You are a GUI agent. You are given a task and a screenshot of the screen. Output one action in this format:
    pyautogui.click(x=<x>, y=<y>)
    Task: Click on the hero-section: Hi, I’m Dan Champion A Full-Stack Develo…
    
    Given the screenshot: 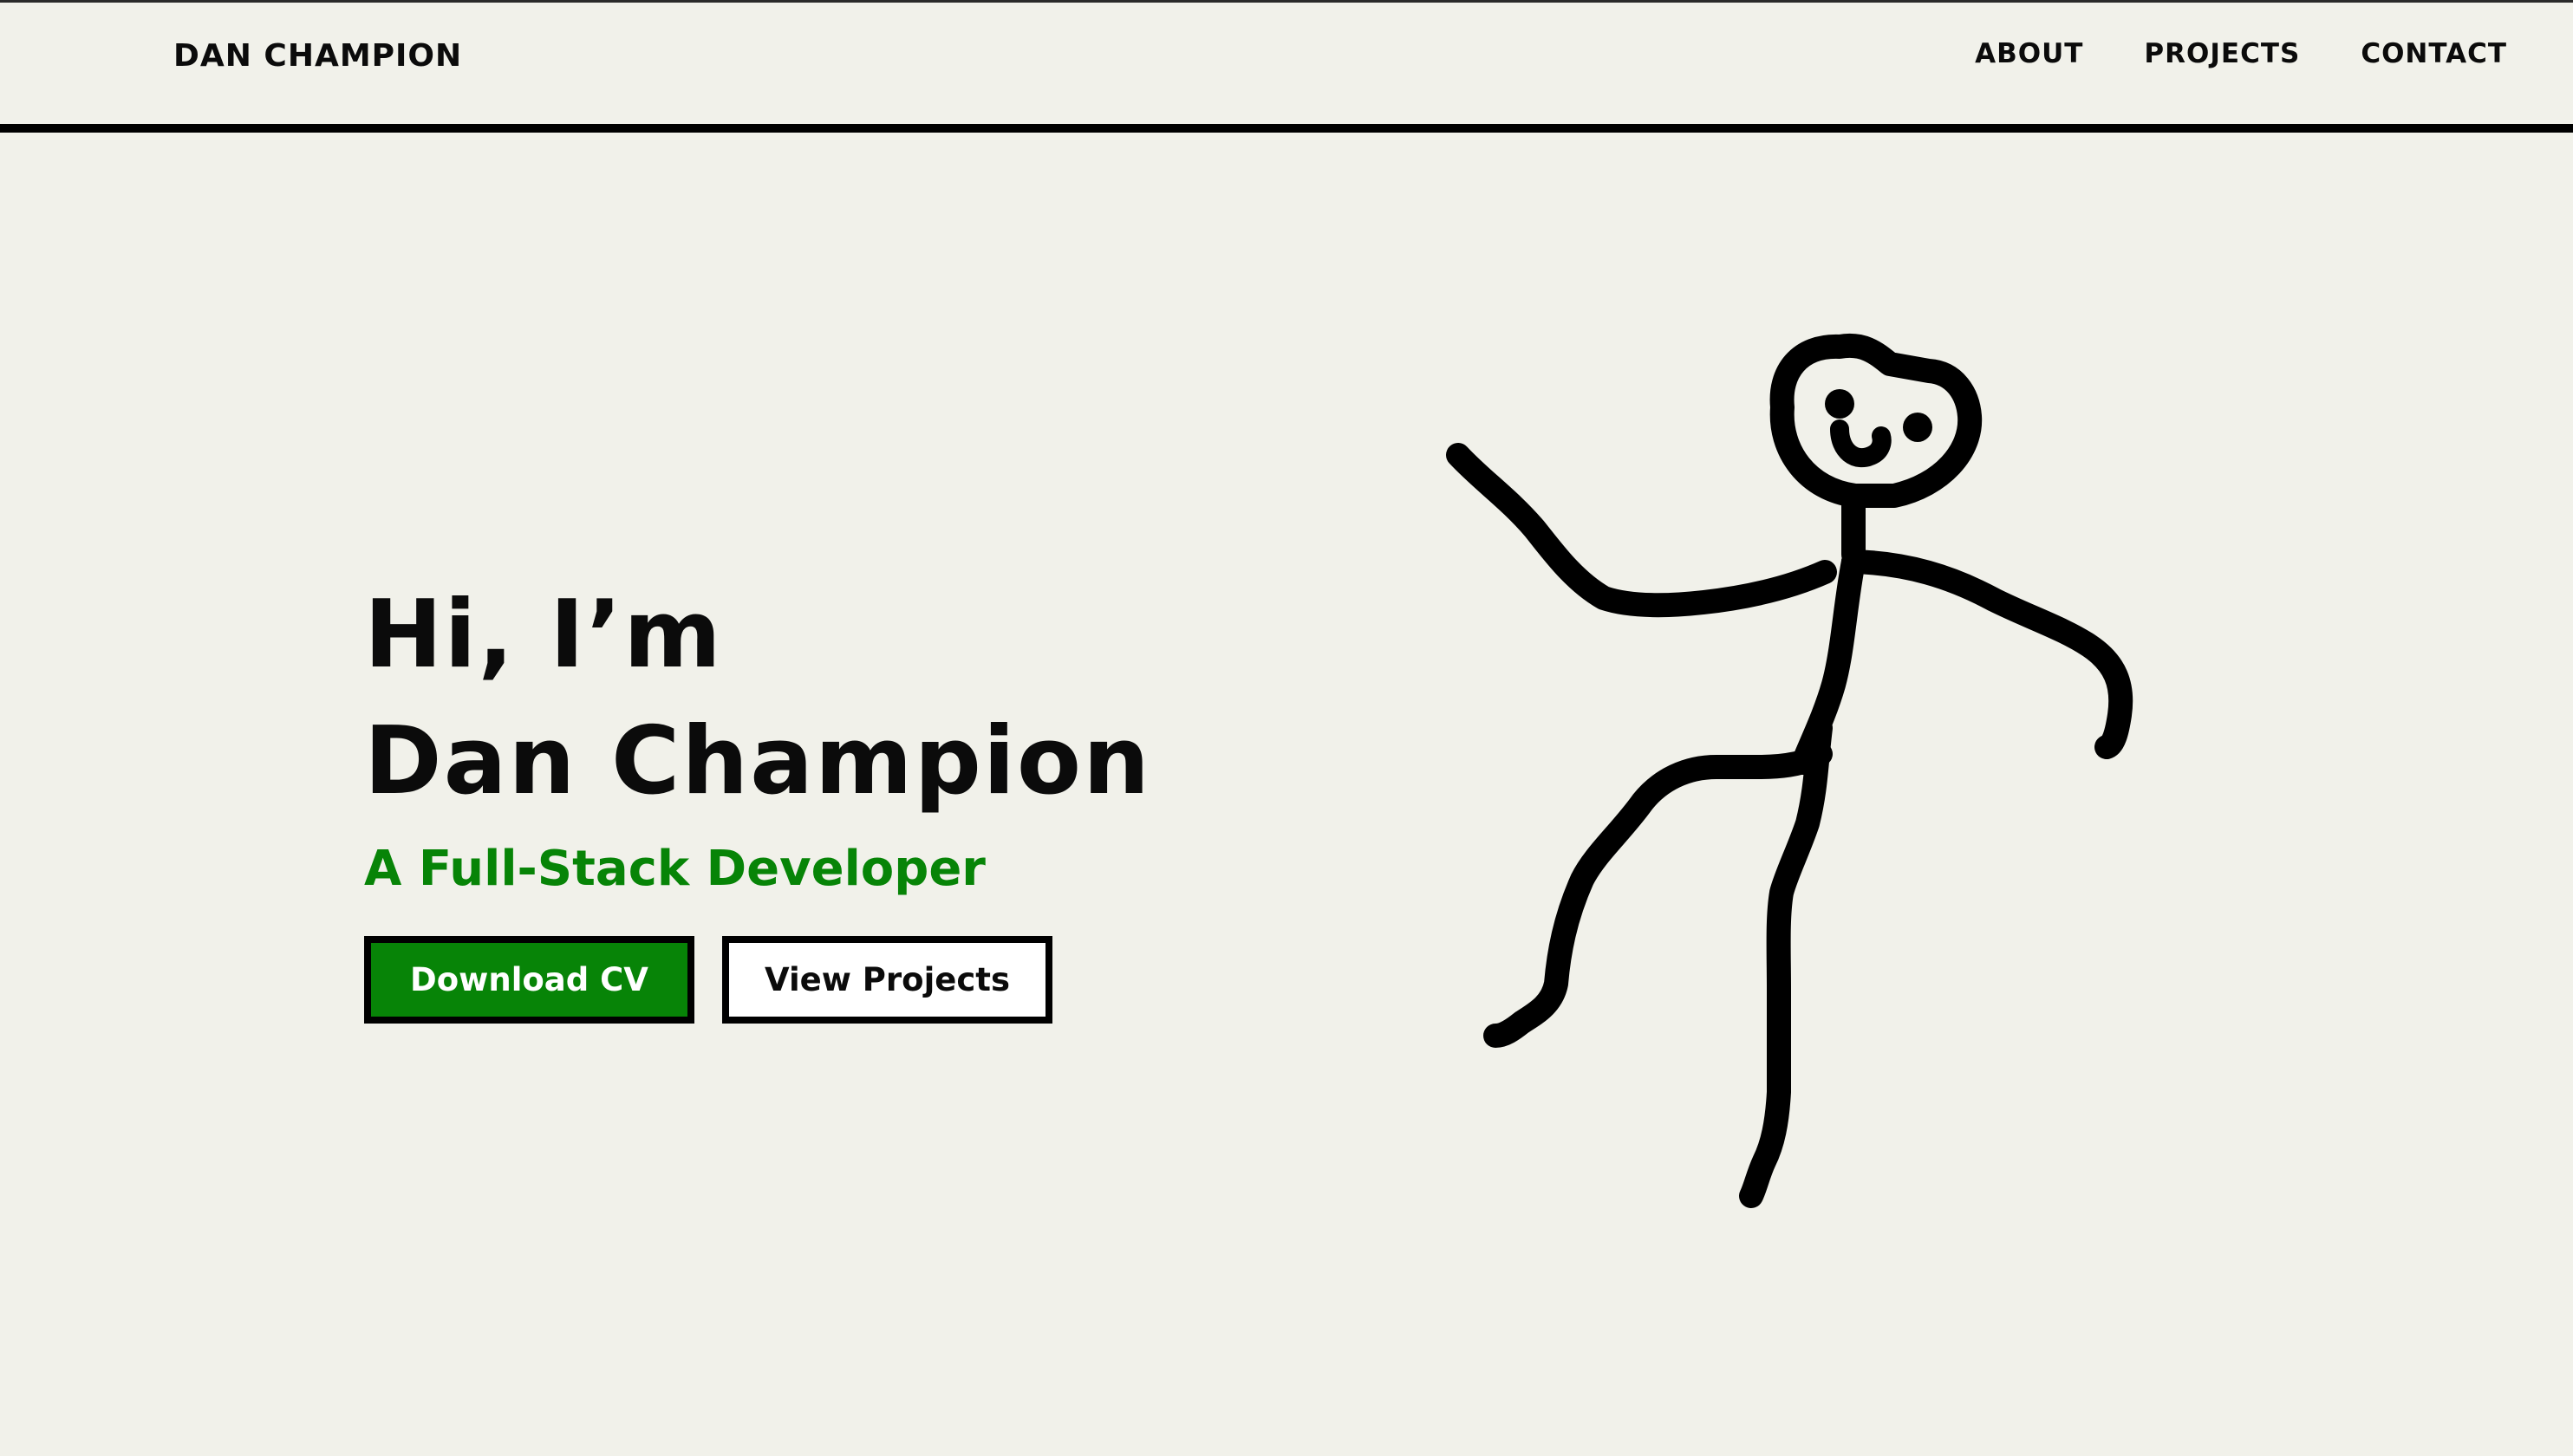 What is the action you would take?
    pyautogui.click(x=884, y=734)
    